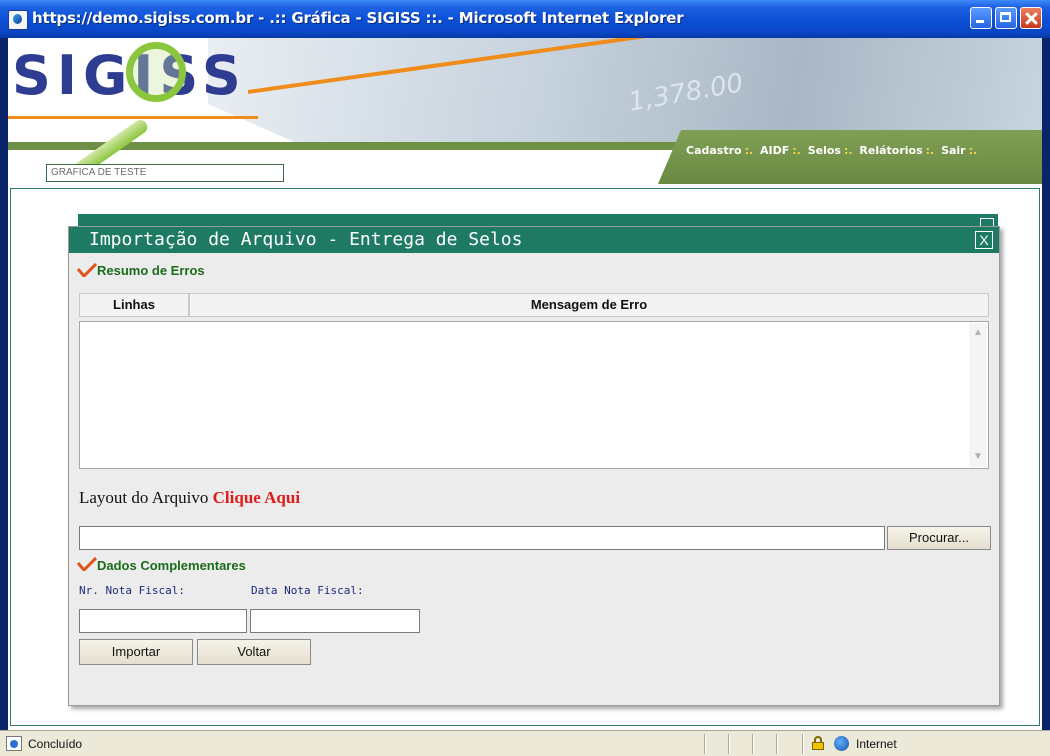 The image size is (1050, 756). What do you see at coordinates (978, 333) in the screenshot?
I see `scroll-up-icon: ▲` at bounding box center [978, 333].